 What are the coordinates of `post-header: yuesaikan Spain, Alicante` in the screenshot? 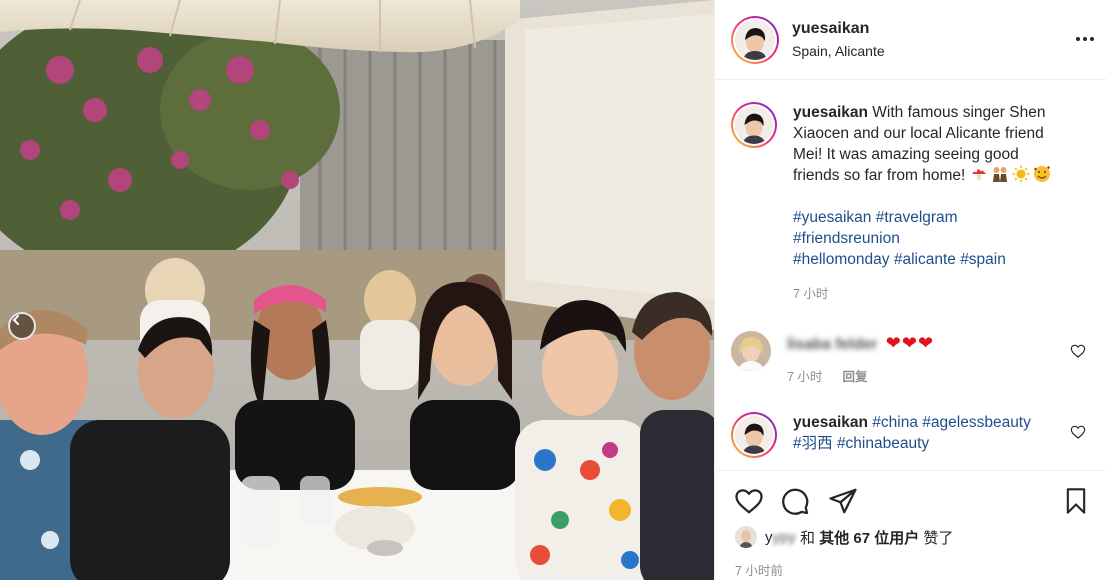 It's located at (910, 40).